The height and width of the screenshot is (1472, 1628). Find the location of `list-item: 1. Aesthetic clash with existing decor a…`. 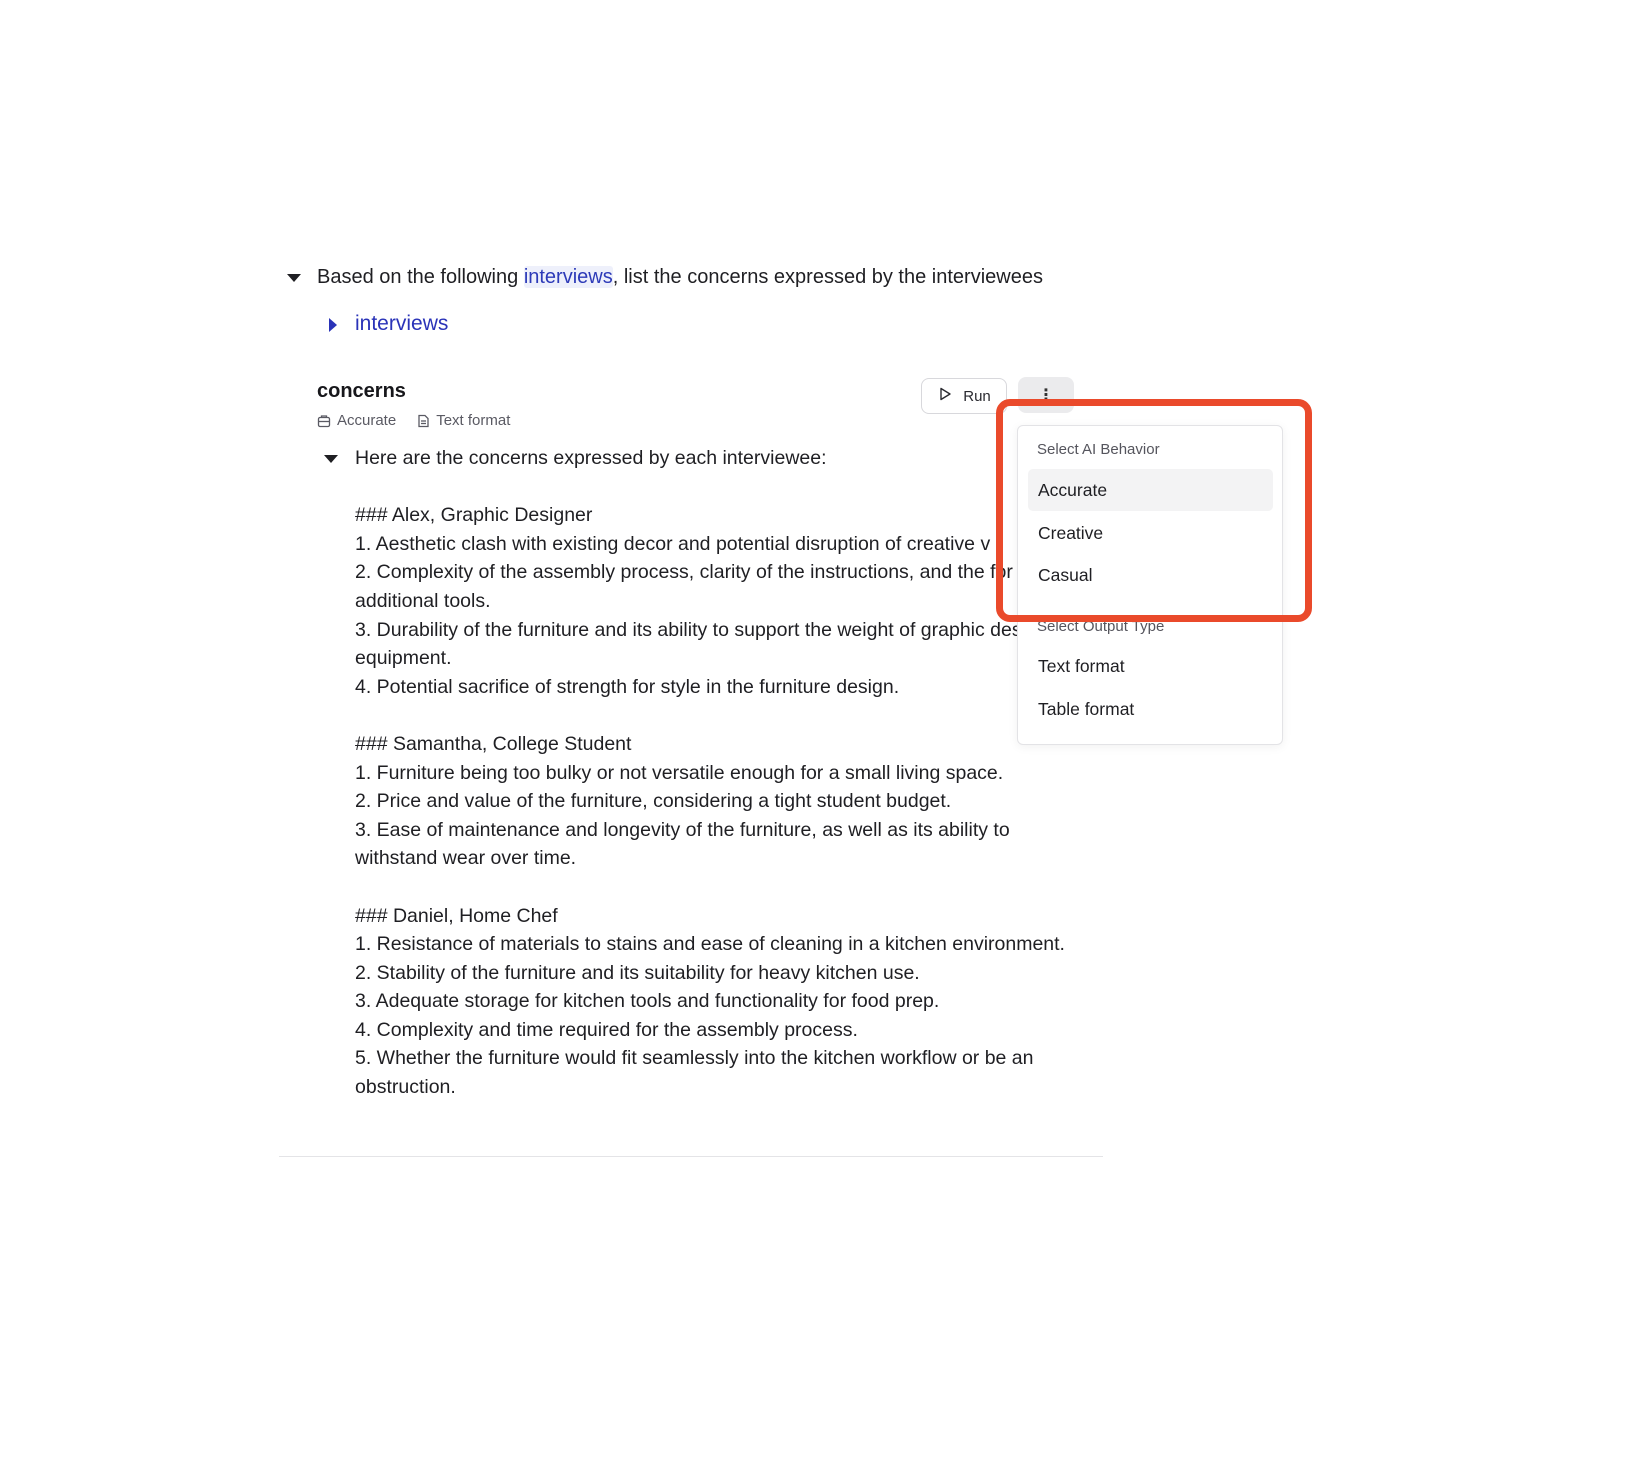

list-item: 1. Aesthetic clash with existing decor a… is located at coordinates (673, 543).